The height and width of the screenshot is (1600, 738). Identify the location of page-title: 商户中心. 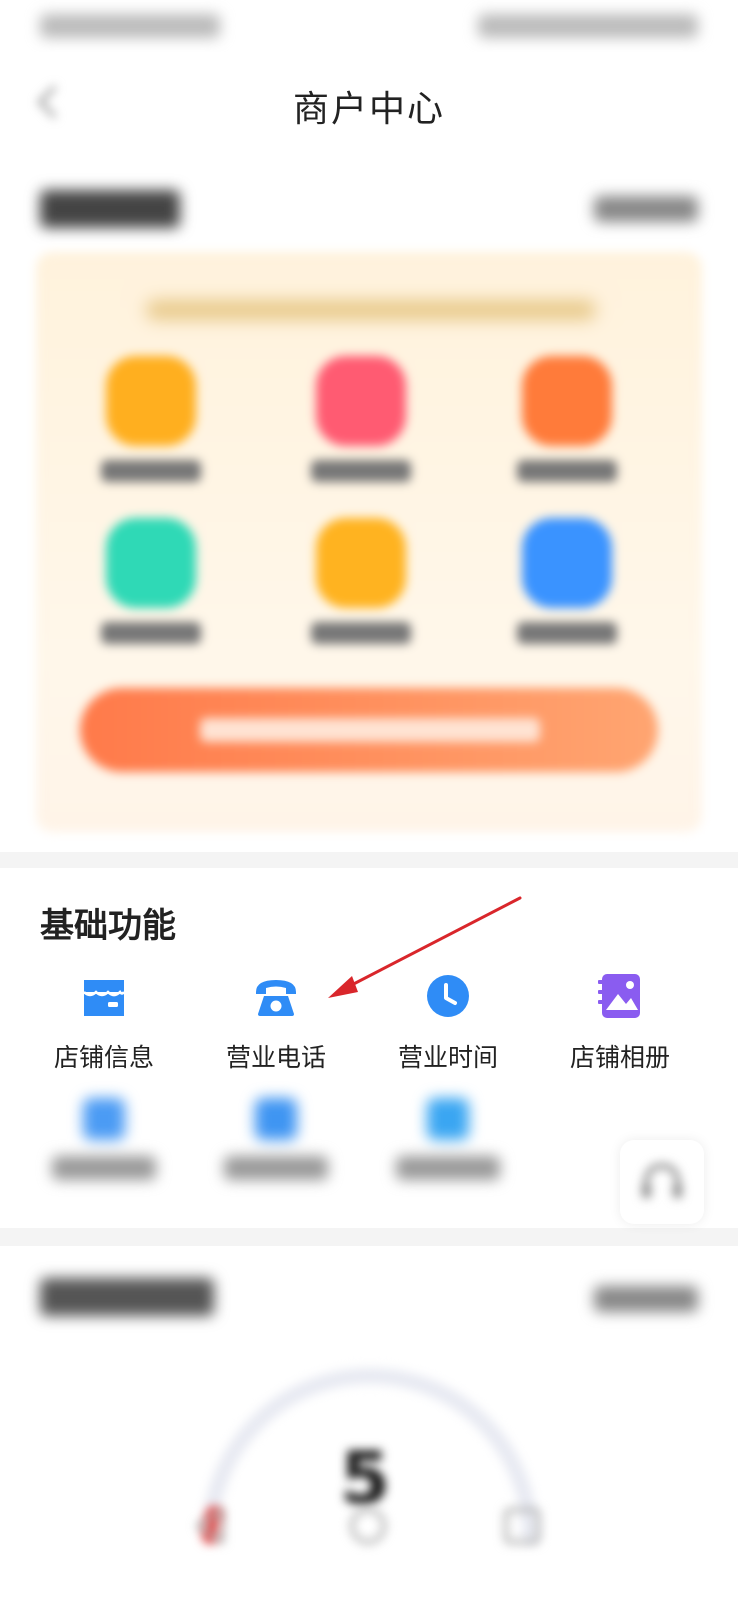
(368, 109).